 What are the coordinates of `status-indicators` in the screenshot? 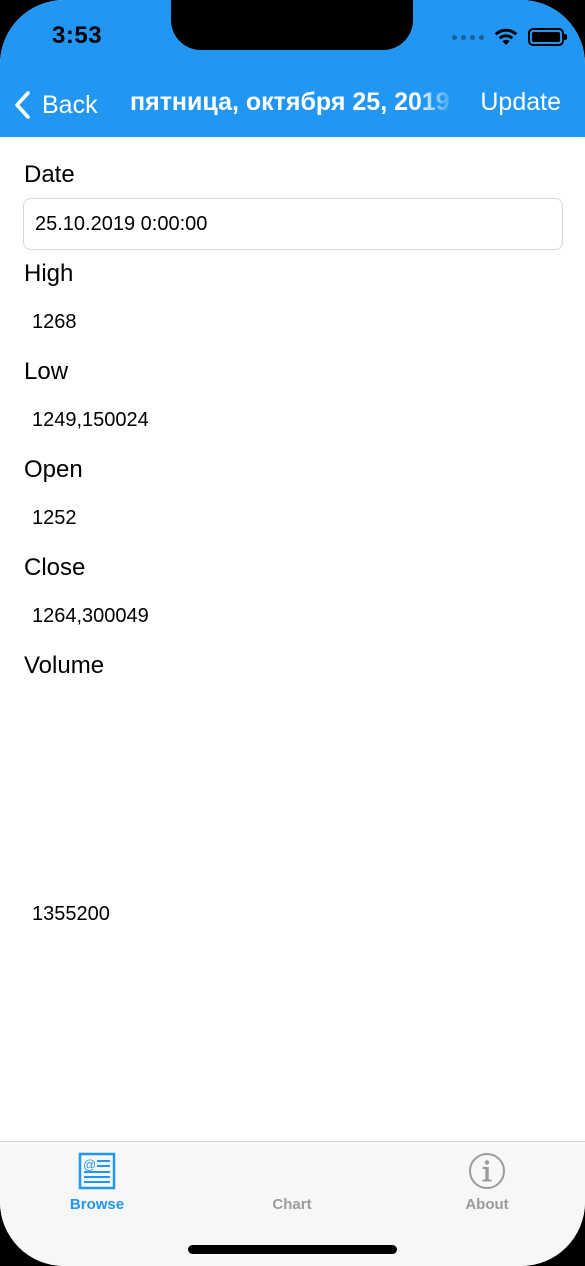 It's located at (509, 37).